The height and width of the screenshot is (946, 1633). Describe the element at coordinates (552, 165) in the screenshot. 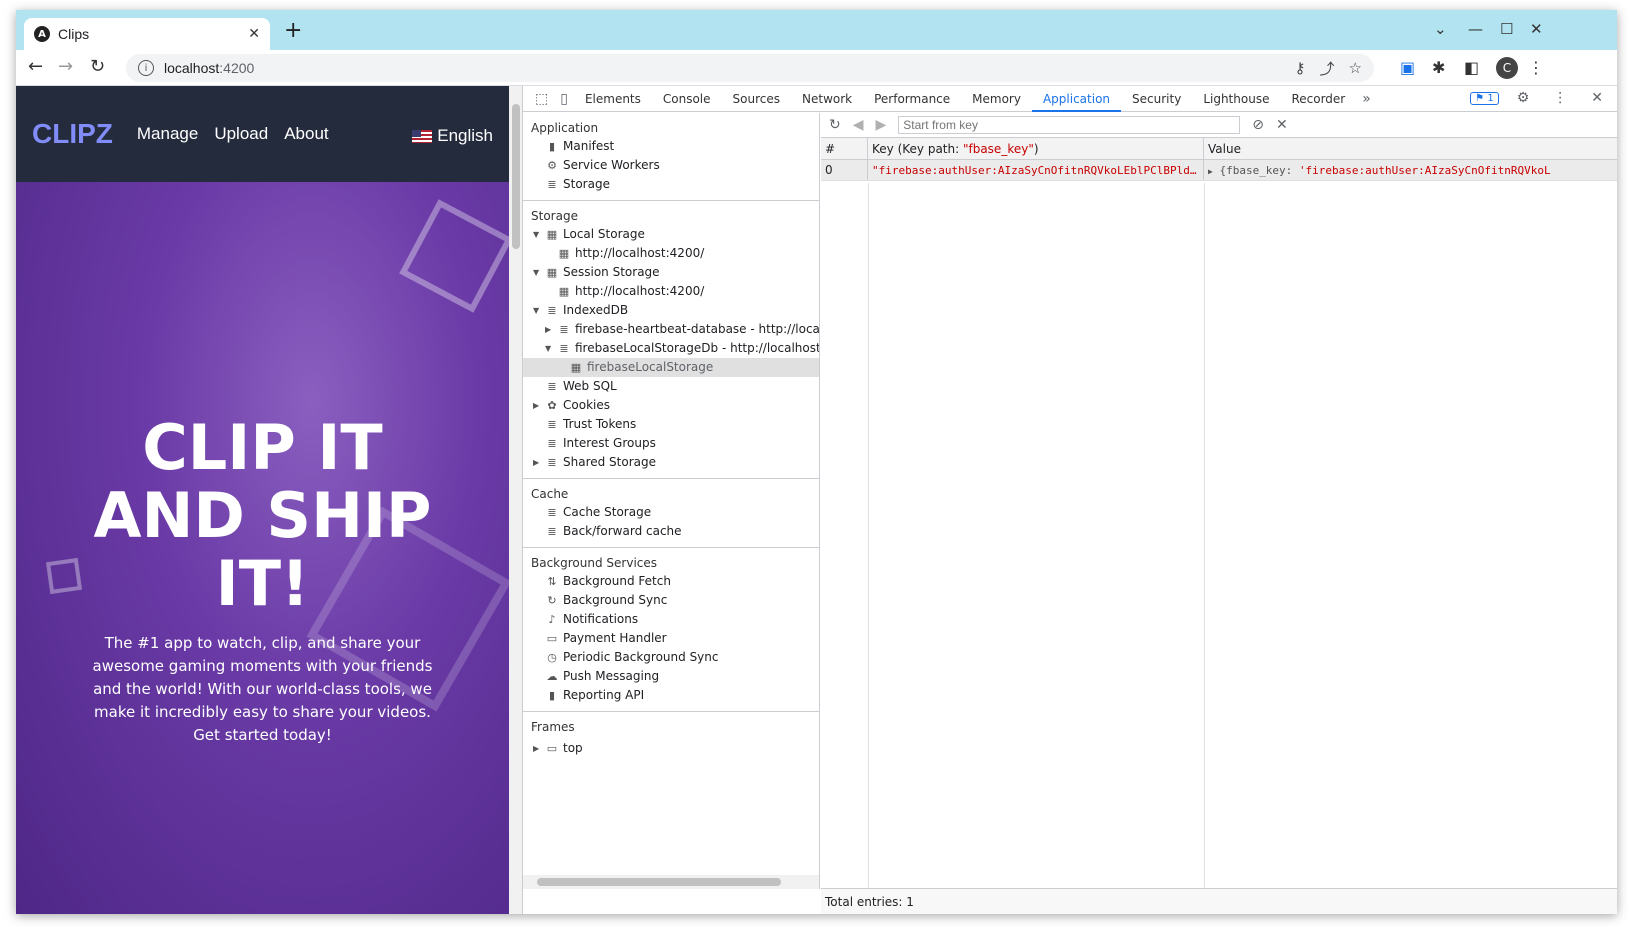

I see `gear-icon: ⚙` at that location.